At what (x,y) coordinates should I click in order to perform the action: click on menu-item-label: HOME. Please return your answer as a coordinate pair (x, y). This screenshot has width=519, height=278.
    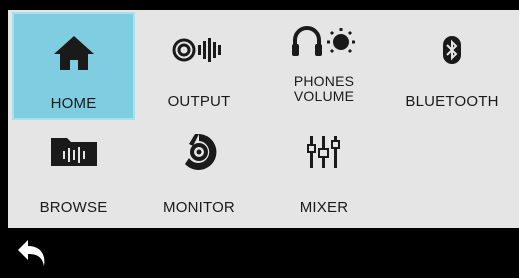
    Looking at the image, I should click on (73, 103).